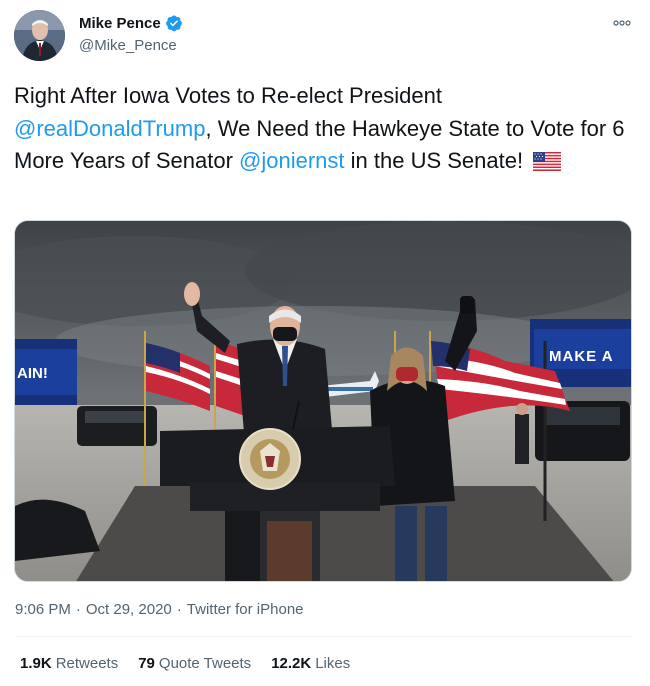 The height and width of the screenshot is (686, 650). I want to click on tweet-time: 9:06 PM, so click(43, 609).